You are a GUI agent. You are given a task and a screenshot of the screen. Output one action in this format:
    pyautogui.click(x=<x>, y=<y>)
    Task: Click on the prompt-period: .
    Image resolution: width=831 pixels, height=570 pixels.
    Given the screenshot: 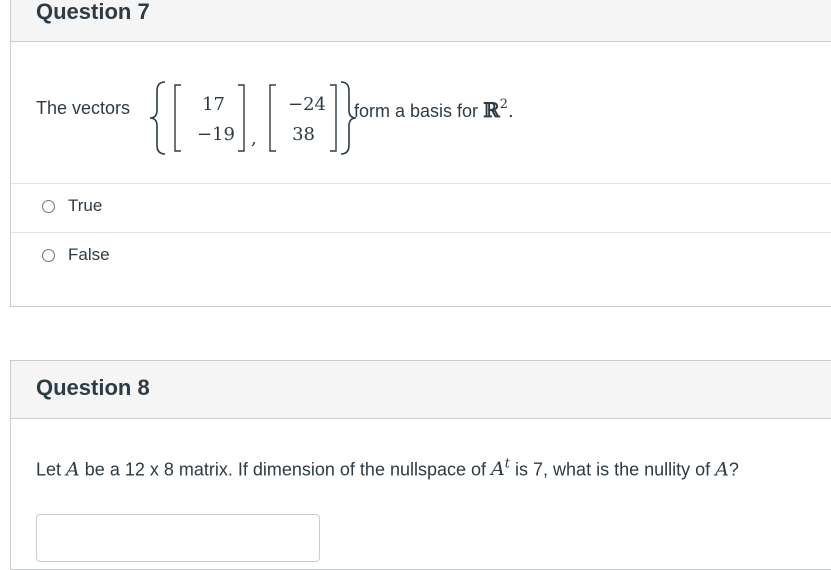 What is the action you would take?
    pyautogui.click(x=510, y=111)
    